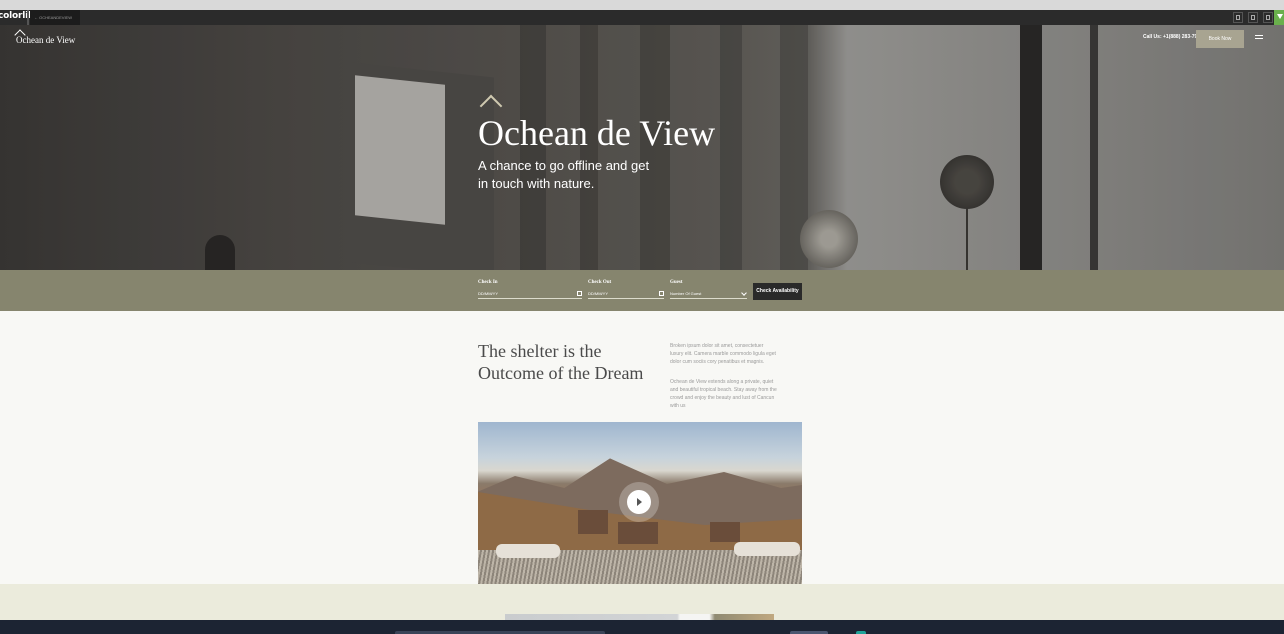  What do you see at coordinates (1220, 39) in the screenshot?
I see `book-now-button: Book Now` at bounding box center [1220, 39].